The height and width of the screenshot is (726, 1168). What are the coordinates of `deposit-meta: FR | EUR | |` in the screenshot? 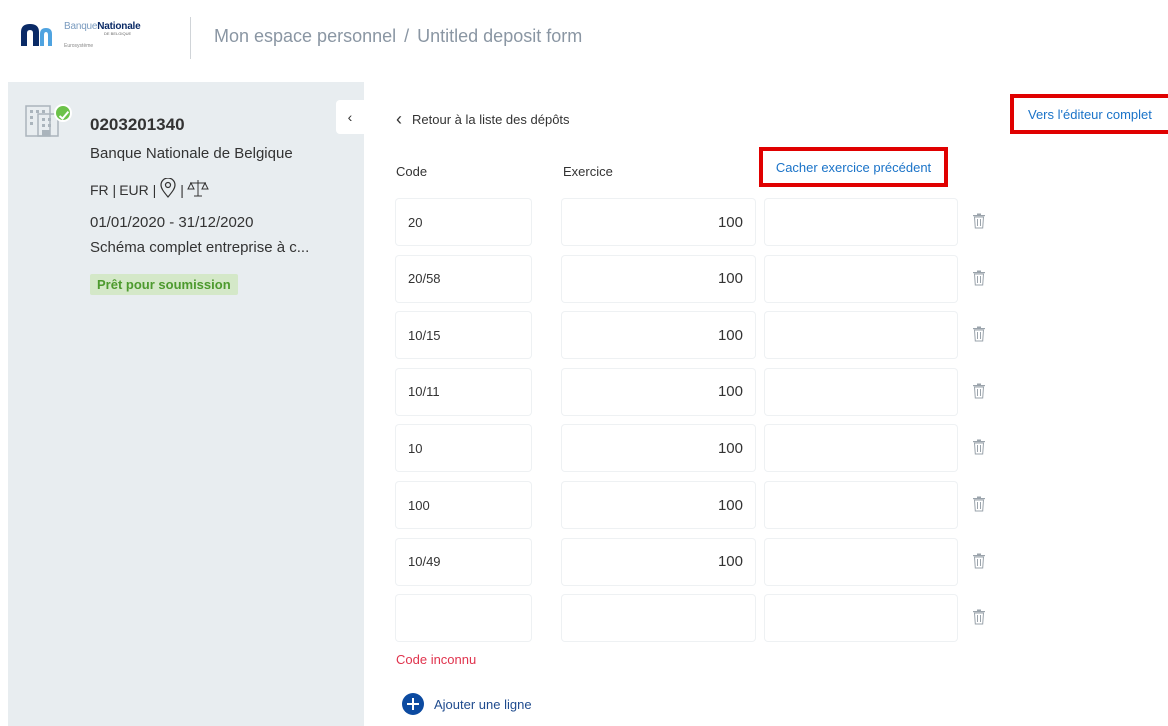 It's located at (149, 189).